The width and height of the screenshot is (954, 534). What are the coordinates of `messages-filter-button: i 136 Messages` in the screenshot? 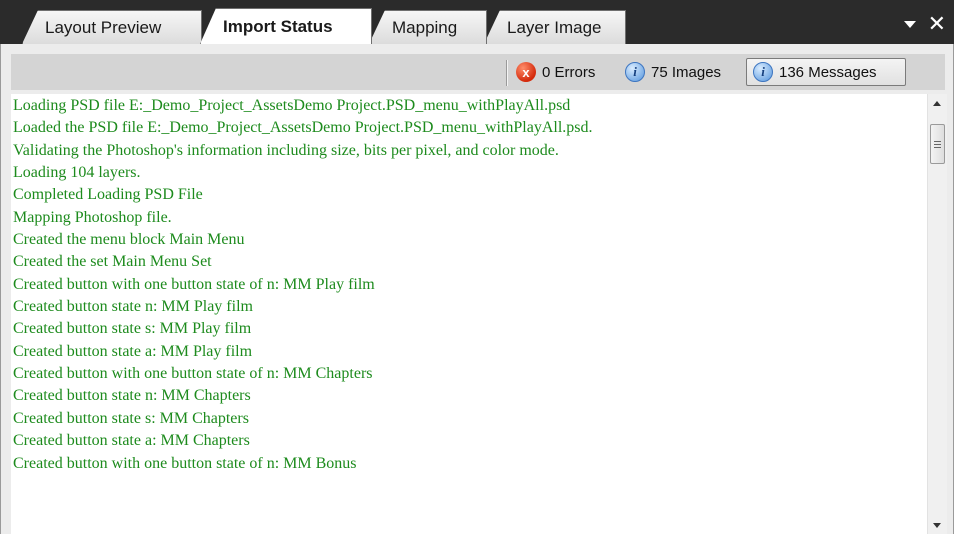 It's located at (826, 72).